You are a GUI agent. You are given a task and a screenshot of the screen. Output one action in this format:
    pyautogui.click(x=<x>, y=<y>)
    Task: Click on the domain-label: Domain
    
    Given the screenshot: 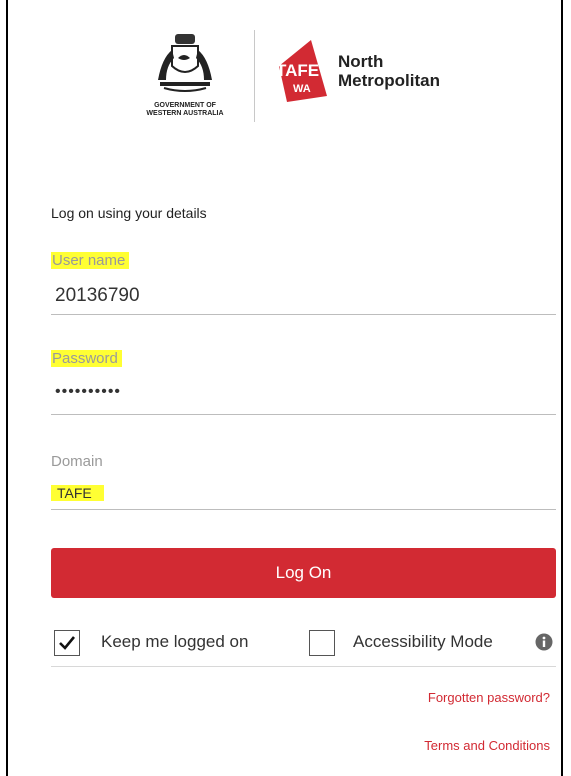 What is the action you would take?
    pyautogui.click(x=77, y=461)
    